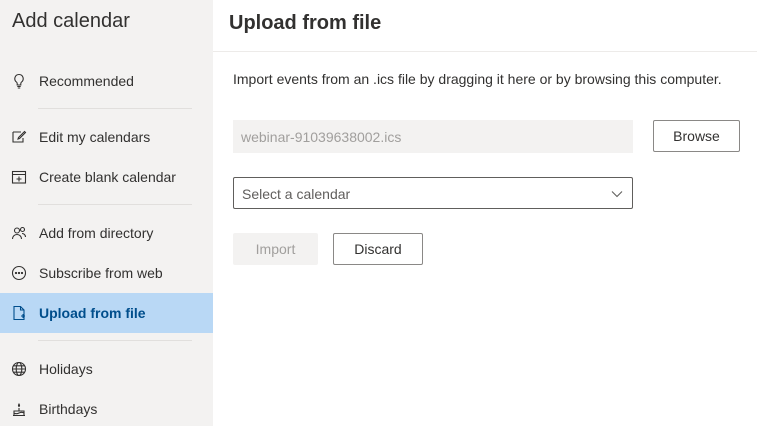 The width and height of the screenshot is (757, 426). I want to click on header-divider, so click(485, 51).